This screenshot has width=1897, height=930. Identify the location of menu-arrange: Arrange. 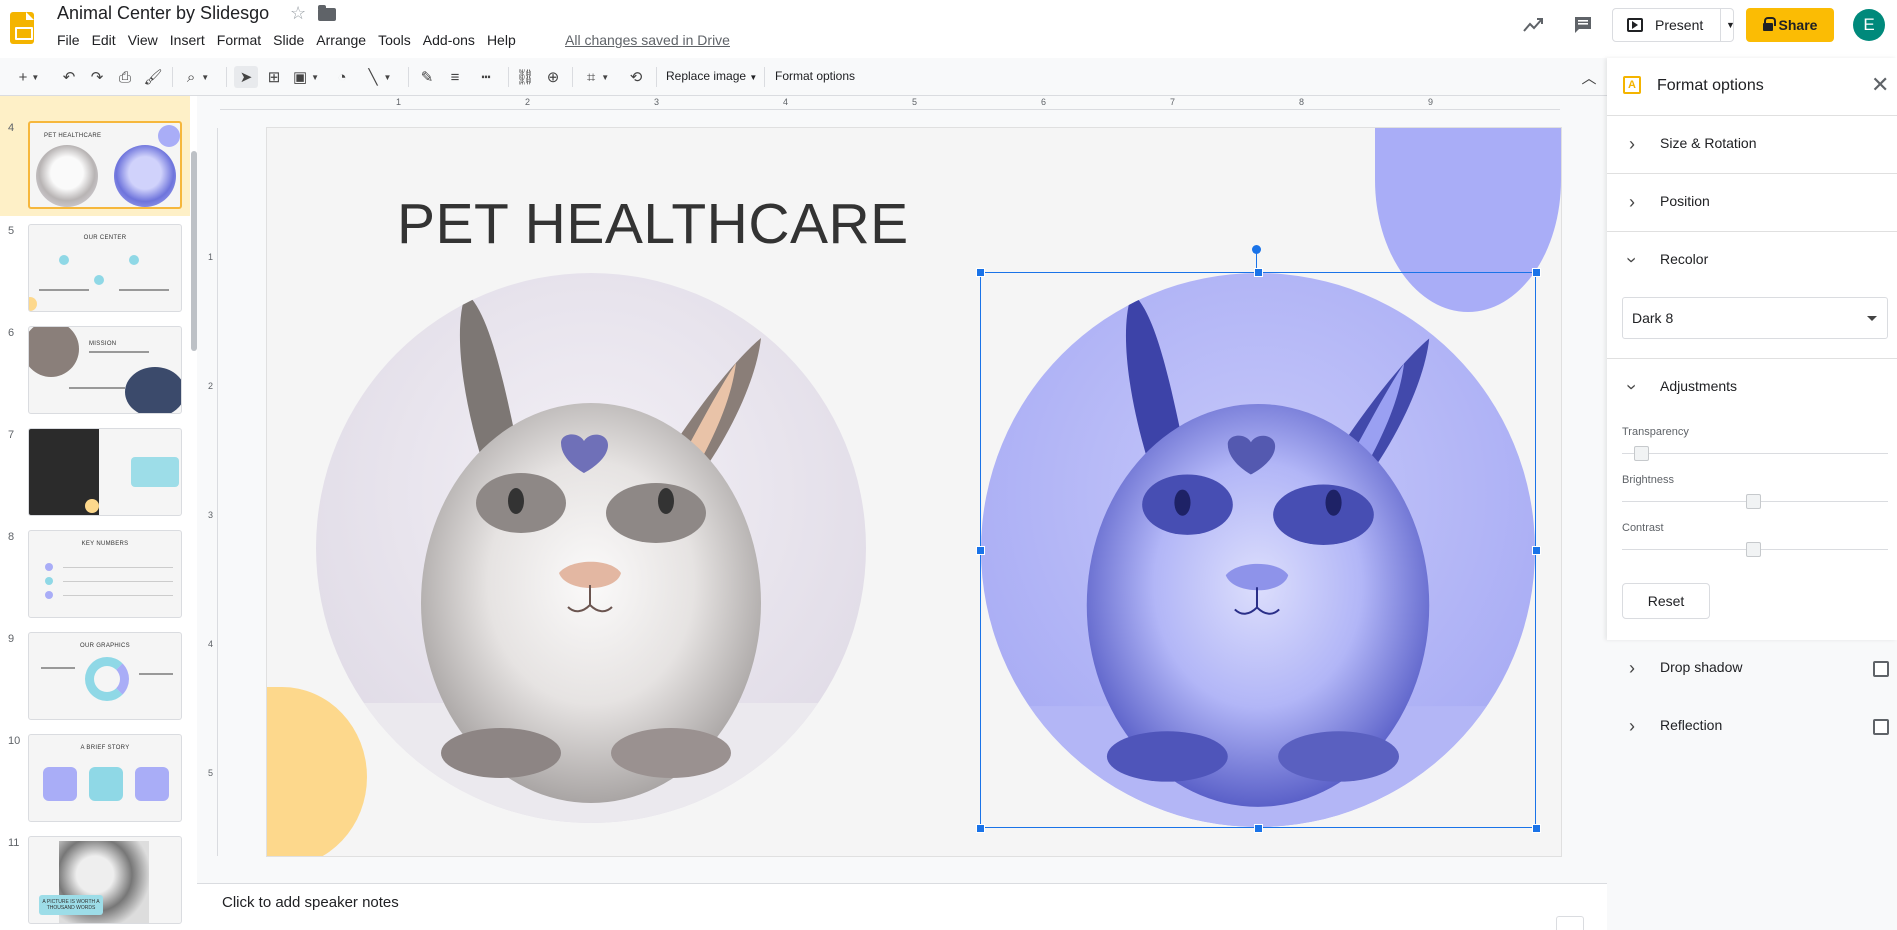
(344, 40).